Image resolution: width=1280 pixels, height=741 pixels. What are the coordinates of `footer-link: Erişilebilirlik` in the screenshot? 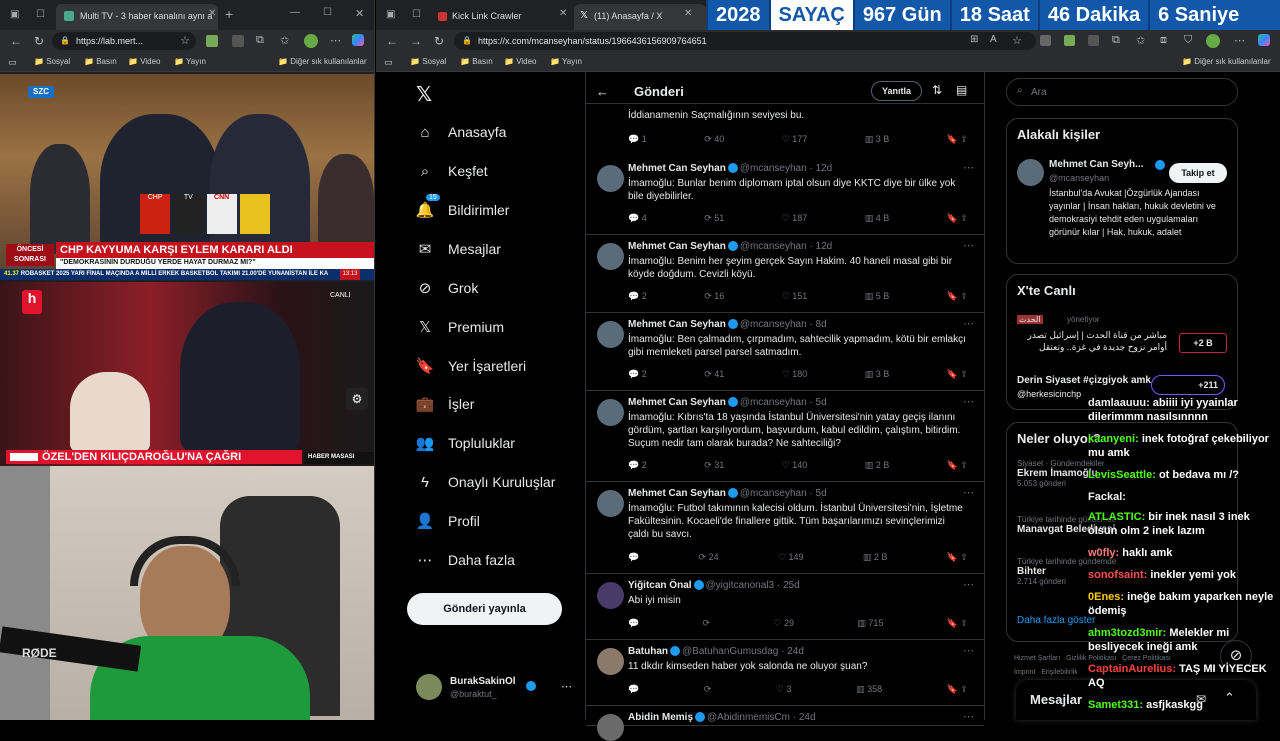 It's located at (1059, 672).